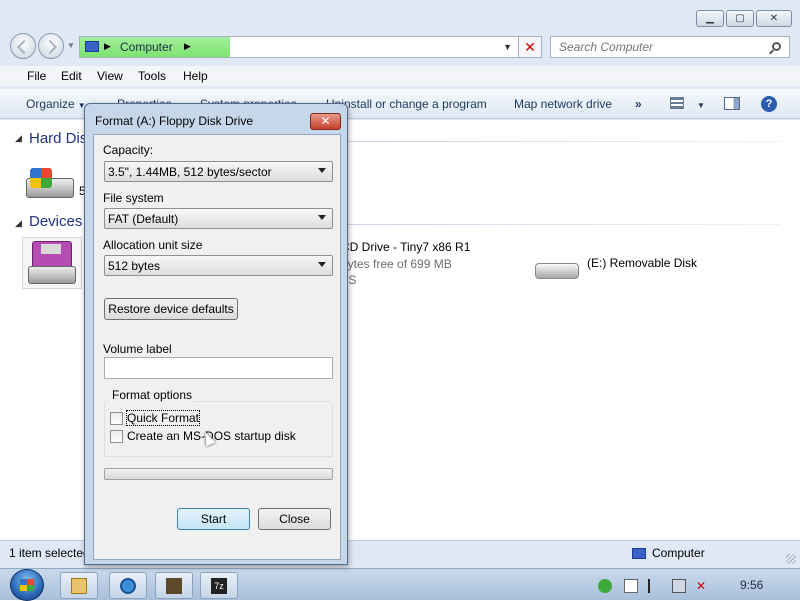 This screenshot has height=601, width=800. I want to click on document-tray-icon, so click(631, 586).